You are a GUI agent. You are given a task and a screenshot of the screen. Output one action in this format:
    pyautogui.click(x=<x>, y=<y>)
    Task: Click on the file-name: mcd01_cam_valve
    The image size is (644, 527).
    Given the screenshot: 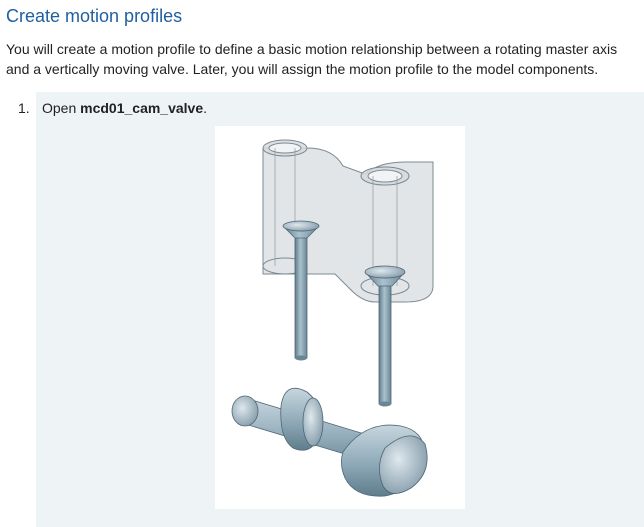 What is the action you would take?
    pyautogui.click(x=142, y=108)
    